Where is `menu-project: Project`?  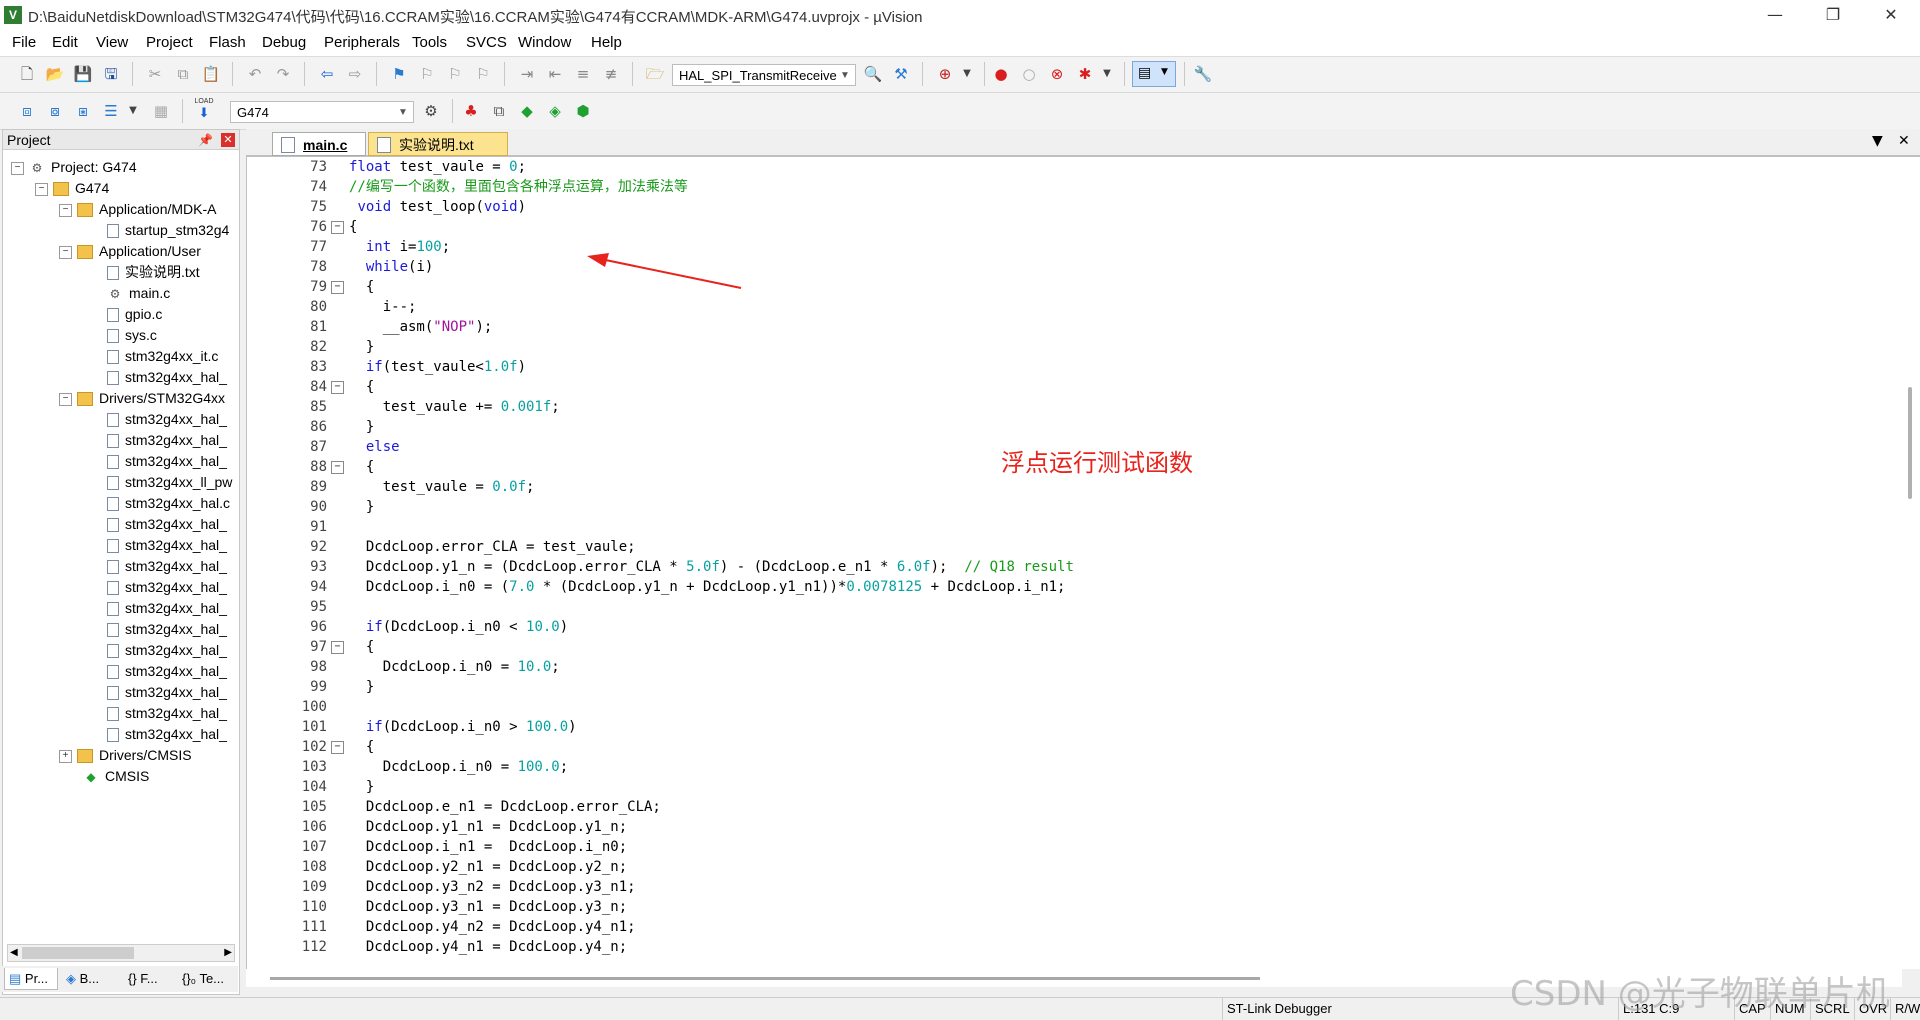 menu-project: Project is located at coordinates (169, 42).